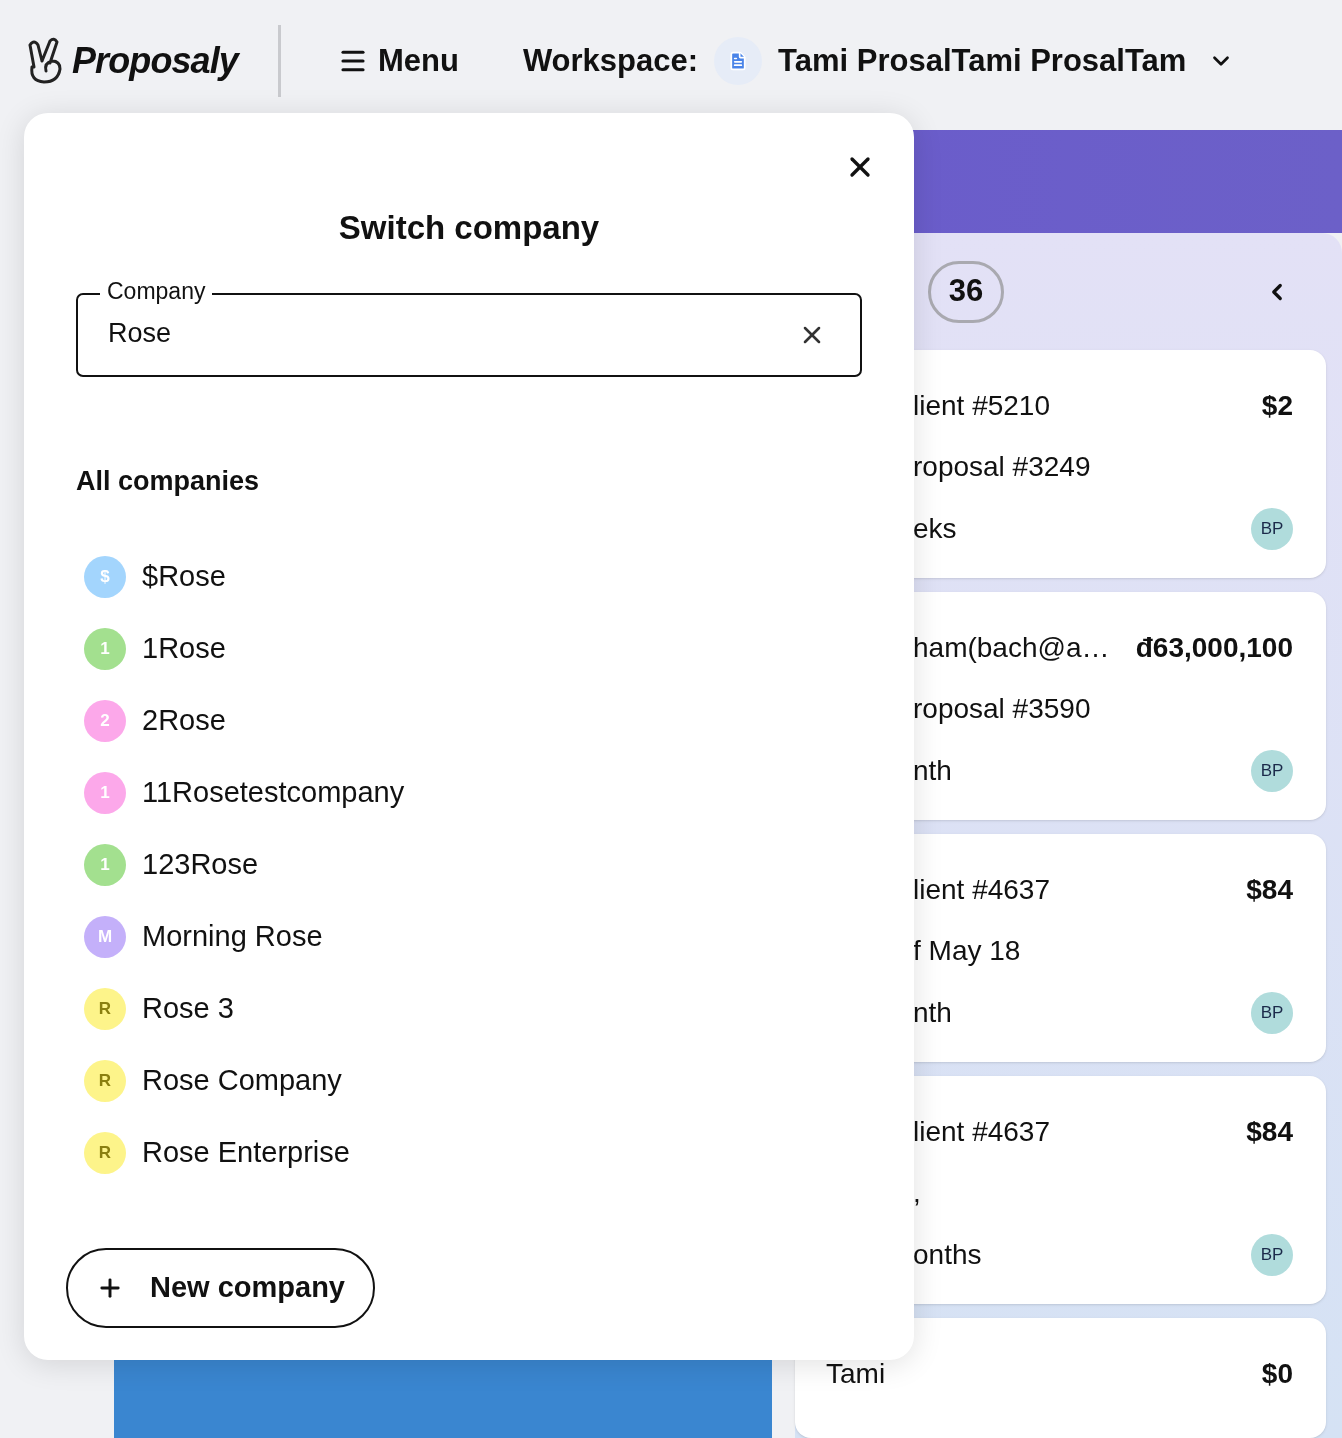  What do you see at coordinates (610, 60) in the screenshot?
I see `workspace-label: Workspace:` at bounding box center [610, 60].